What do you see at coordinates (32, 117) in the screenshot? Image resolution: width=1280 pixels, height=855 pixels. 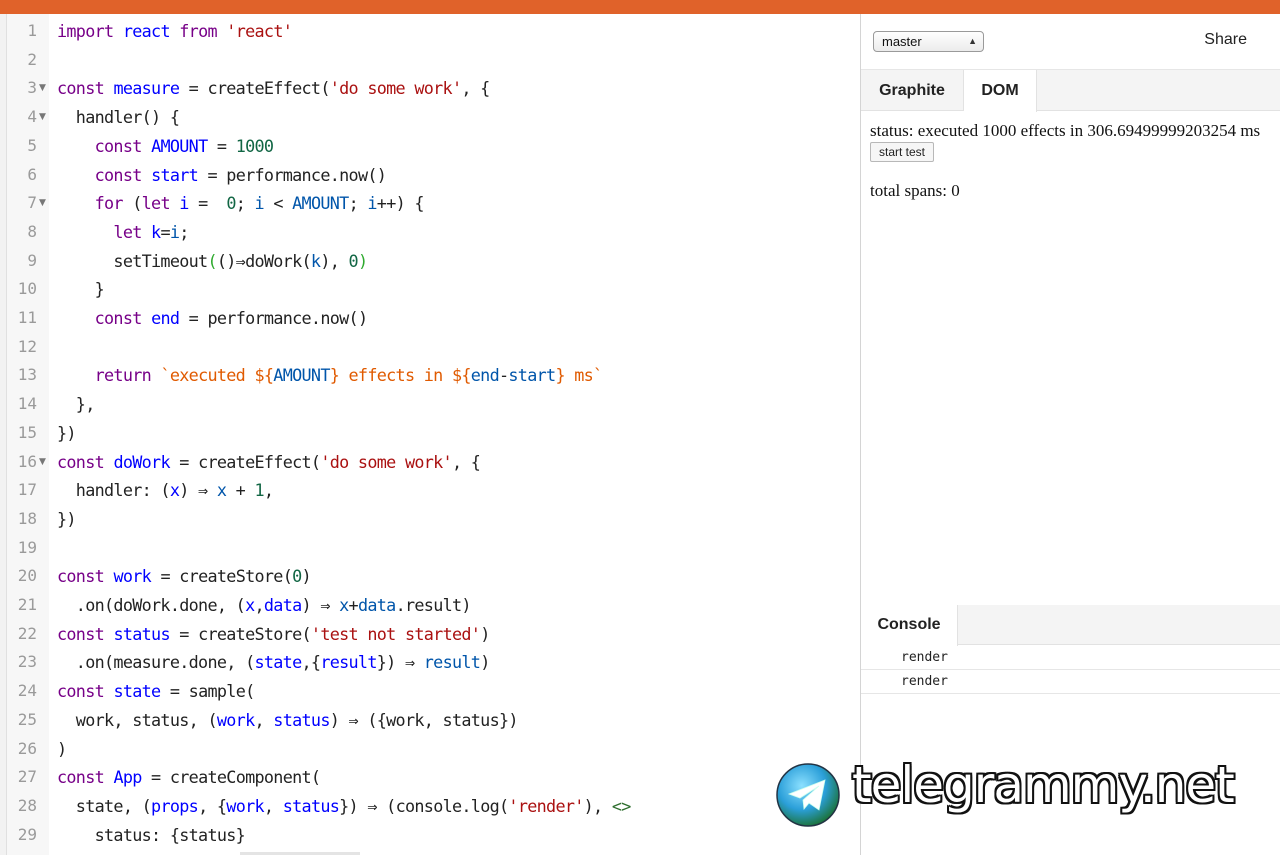 I see `line-number: 4` at bounding box center [32, 117].